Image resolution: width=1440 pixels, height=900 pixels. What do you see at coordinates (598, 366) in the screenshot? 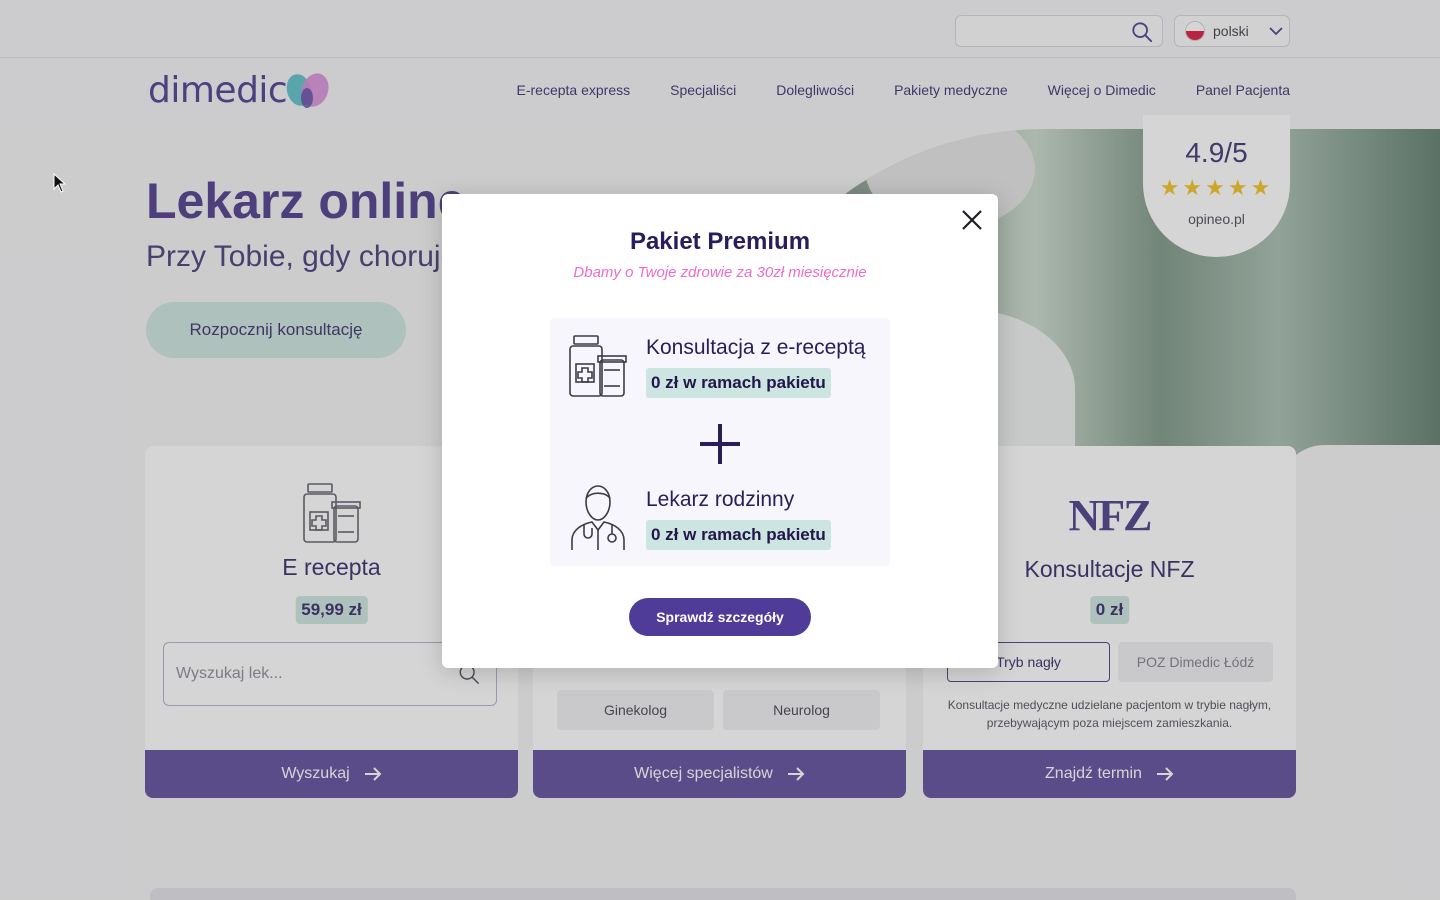
I see `medicine-bottles-icon` at bounding box center [598, 366].